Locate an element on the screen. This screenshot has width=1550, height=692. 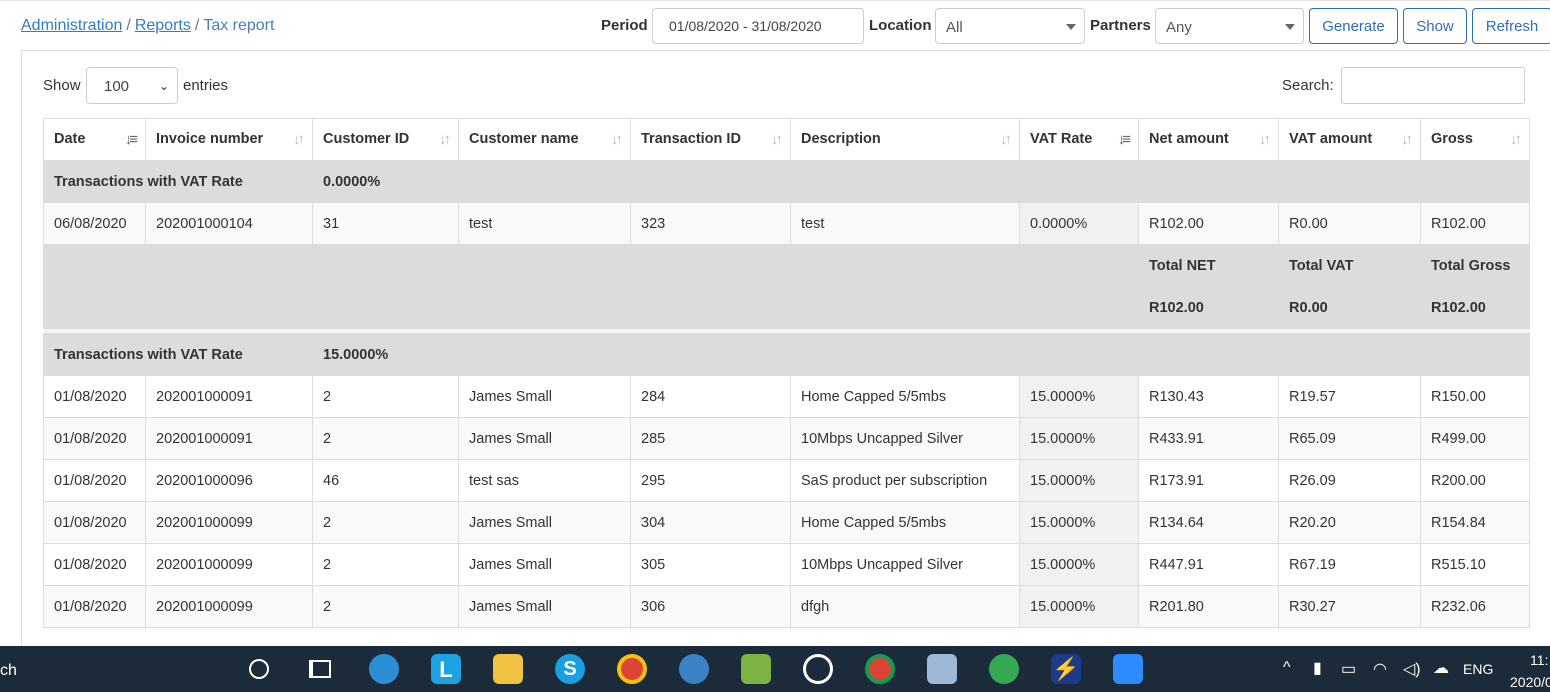
wifi-analyzer-icon is located at coordinates (818, 669).